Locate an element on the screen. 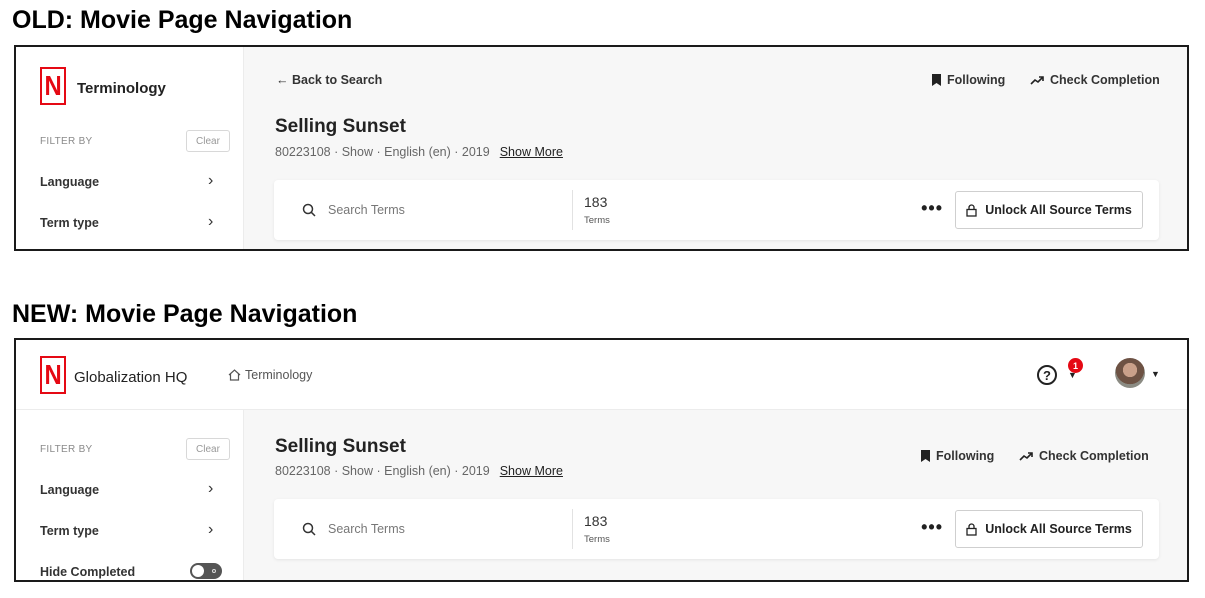 The image size is (1205, 598). old-section-title: OLD: Movie Page Navigation is located at coordinates (182, 20).